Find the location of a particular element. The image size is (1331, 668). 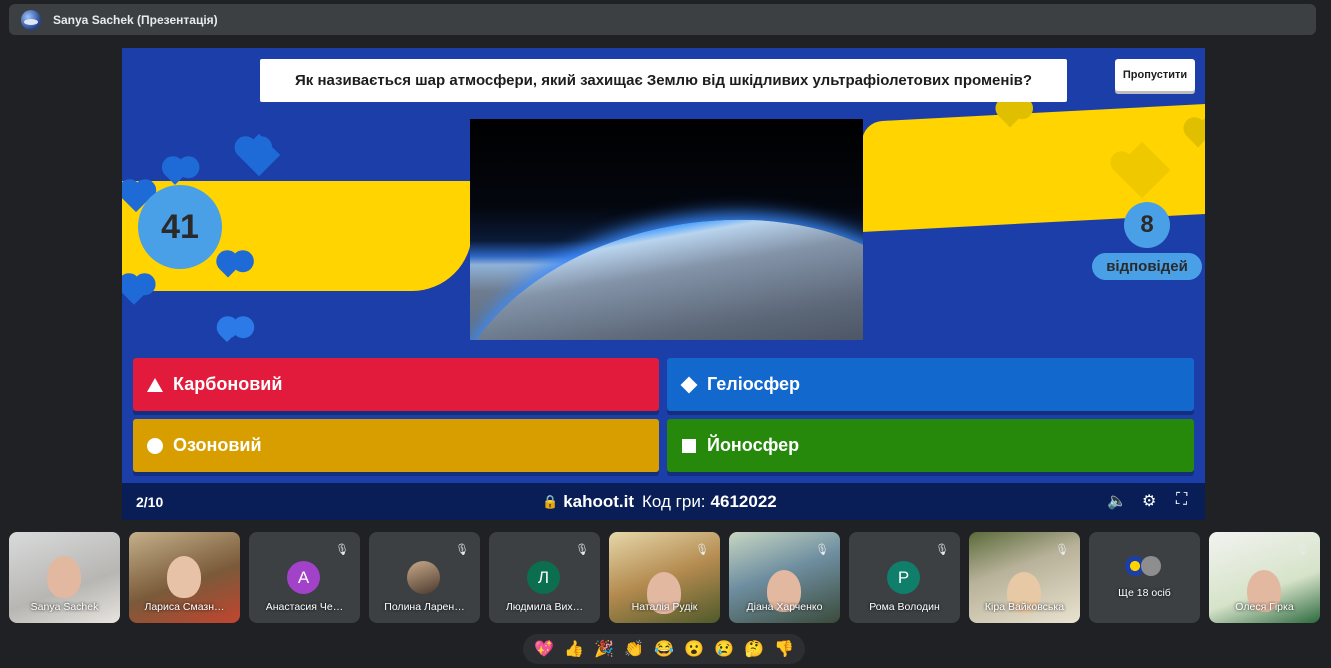

answer-option-4: Йоносфер is located at coordinates (930, 445).